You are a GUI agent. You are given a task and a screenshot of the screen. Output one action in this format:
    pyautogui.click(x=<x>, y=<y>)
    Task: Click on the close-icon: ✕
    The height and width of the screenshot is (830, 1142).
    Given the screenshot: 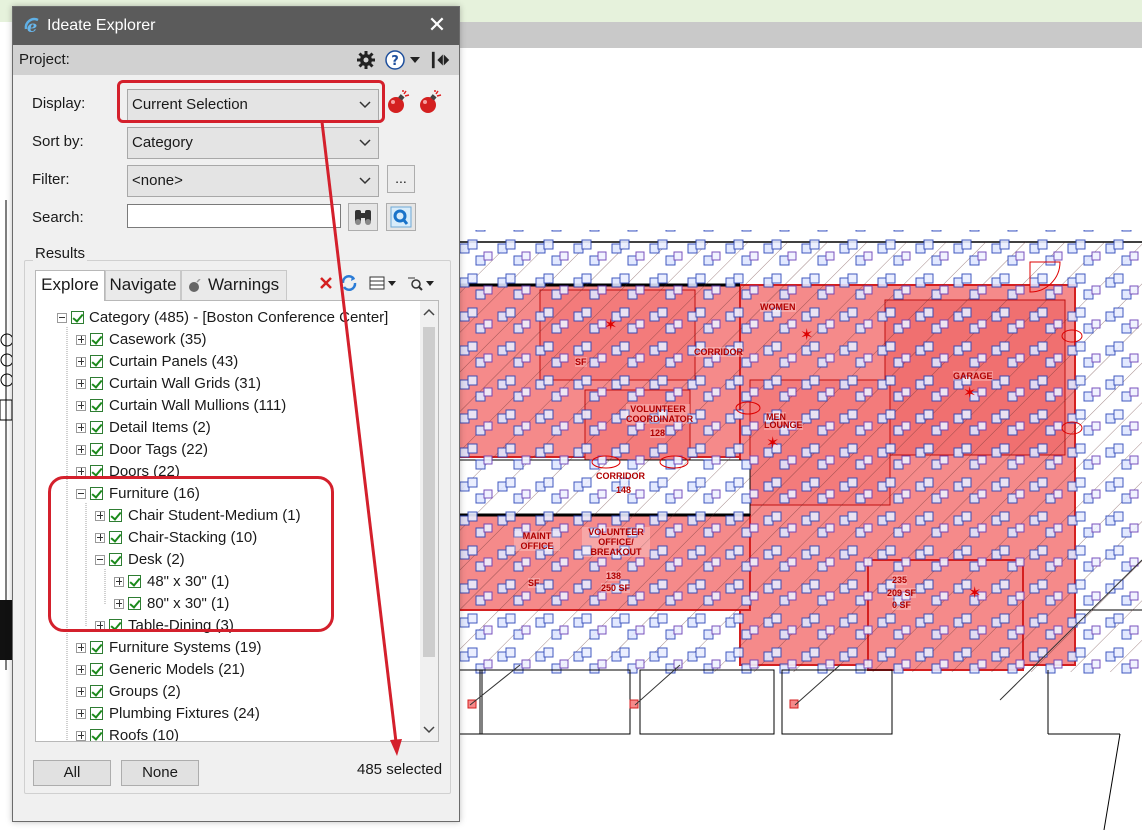 What is the action you would take?
    pyautogui.click(x=437, y=25)
    